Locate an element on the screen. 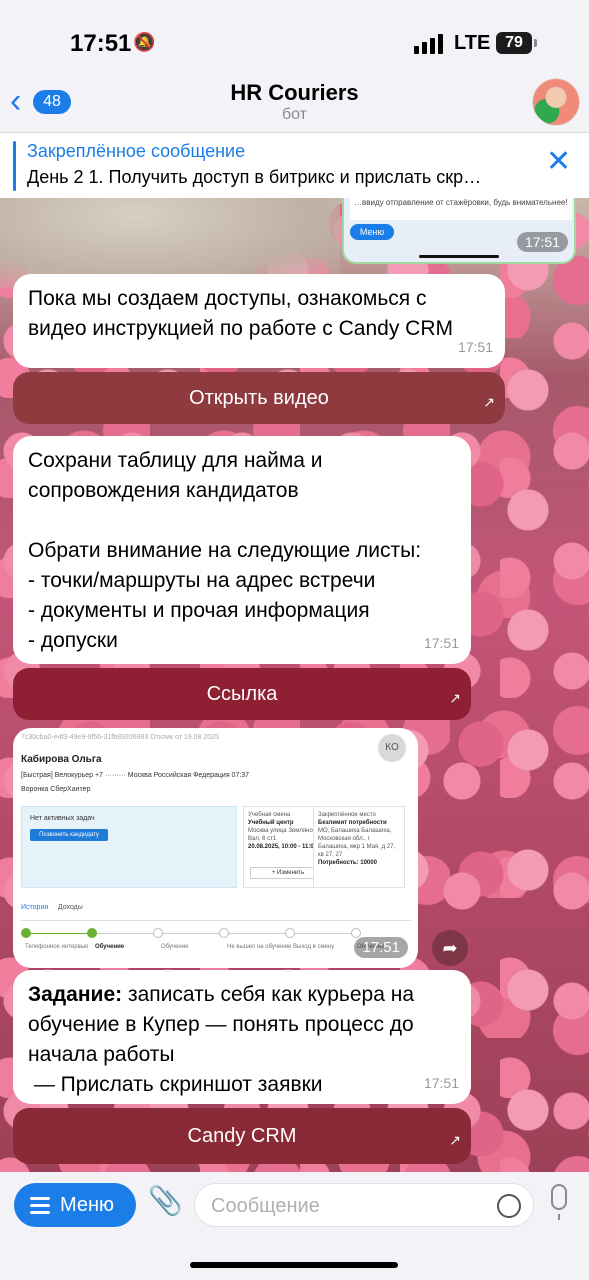  menu-button-label: Меню is located at coordinates (87, 1205).